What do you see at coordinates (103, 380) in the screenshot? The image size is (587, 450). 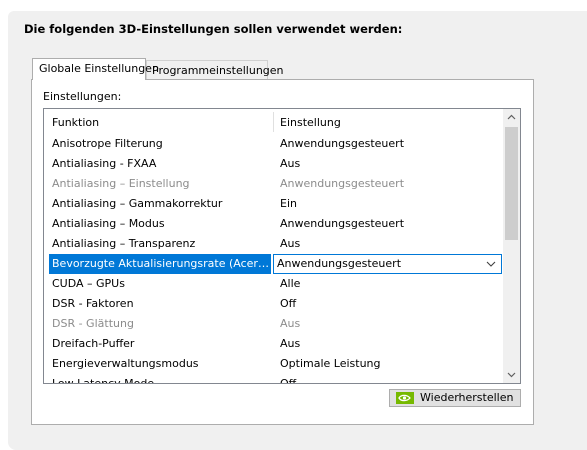 I see `setting-name: Low Latency Mode` at bounding box center [103, 380].